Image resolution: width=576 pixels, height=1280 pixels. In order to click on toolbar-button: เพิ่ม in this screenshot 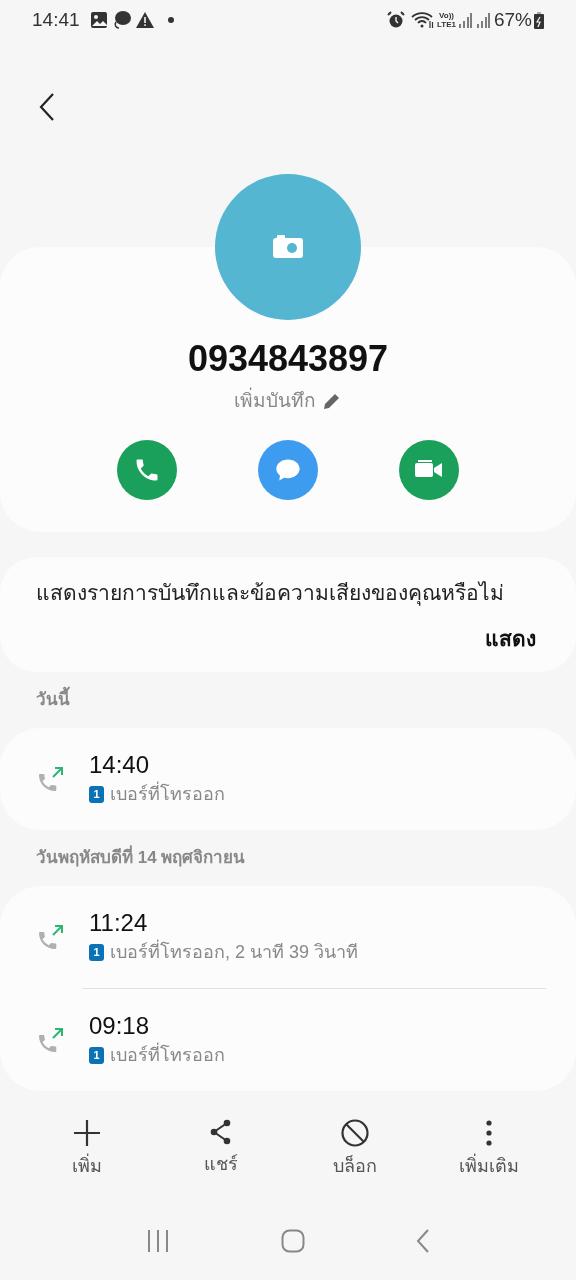, I will do `click(87, 1149)`.